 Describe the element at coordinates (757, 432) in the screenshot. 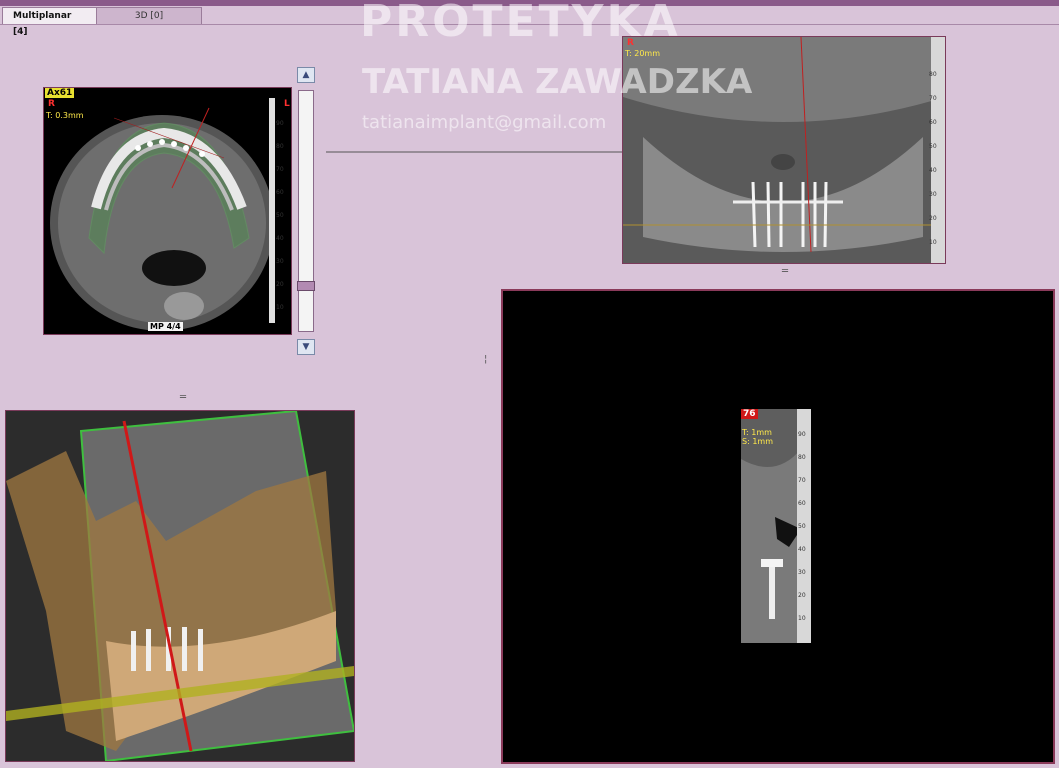

I see `cross-section-thickness: T: 1mm` at that location.